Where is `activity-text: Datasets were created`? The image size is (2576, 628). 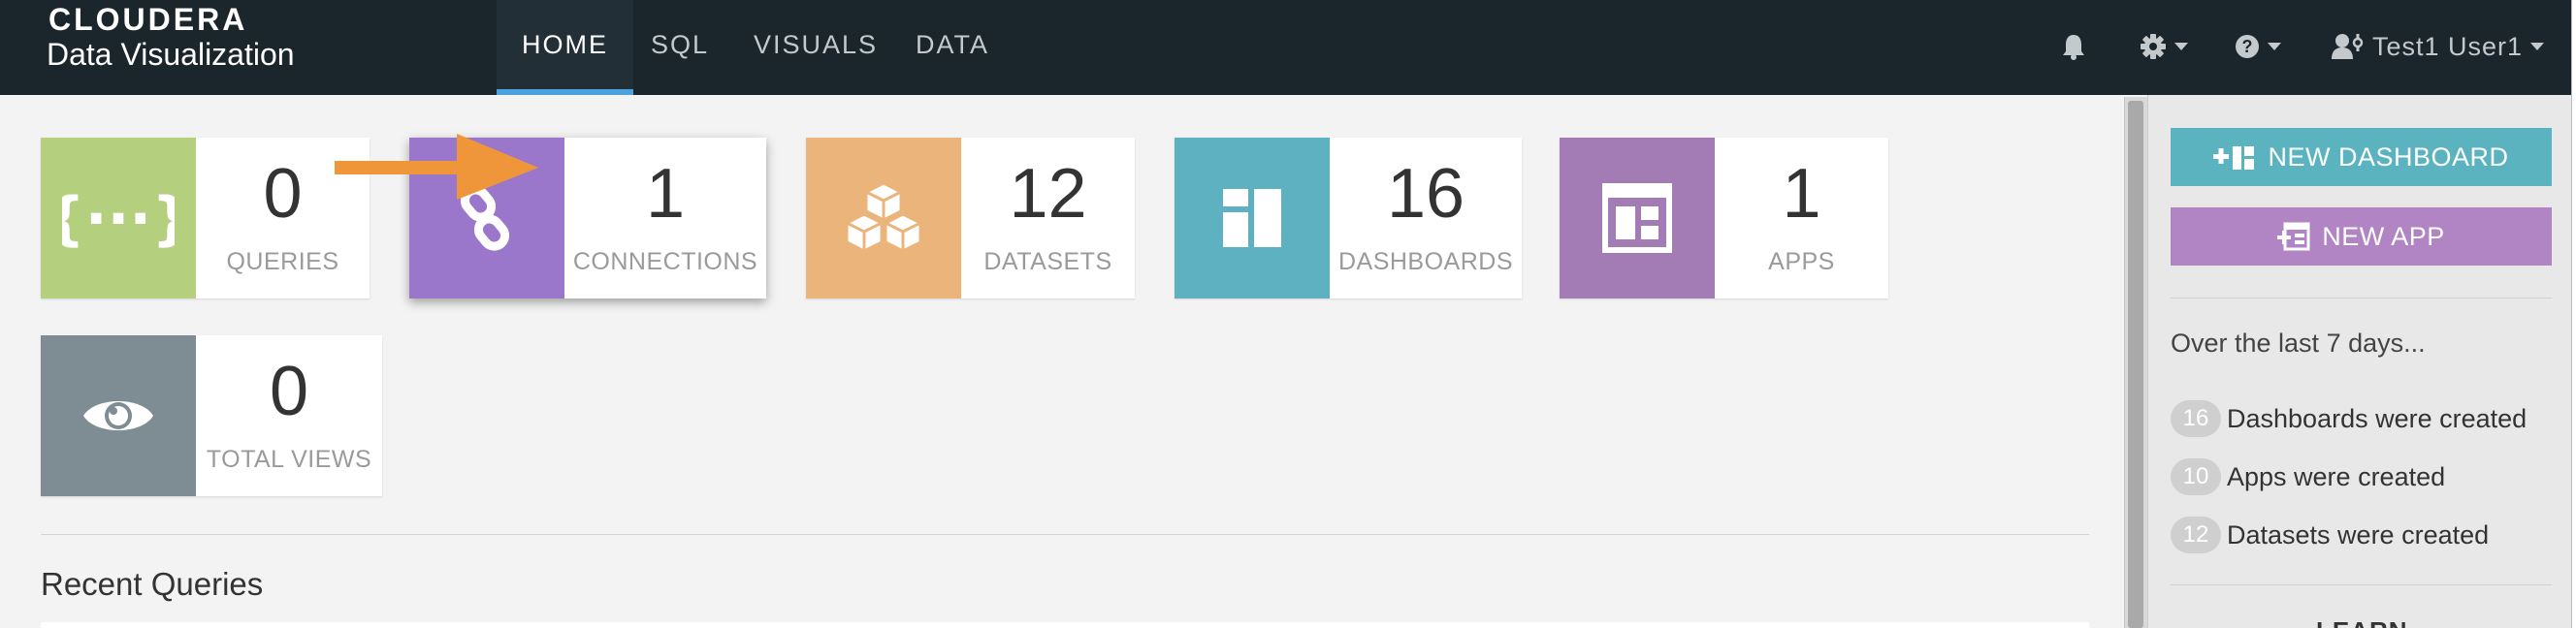 activity-text: Datasets were created is located at coordinates (2358, 534).